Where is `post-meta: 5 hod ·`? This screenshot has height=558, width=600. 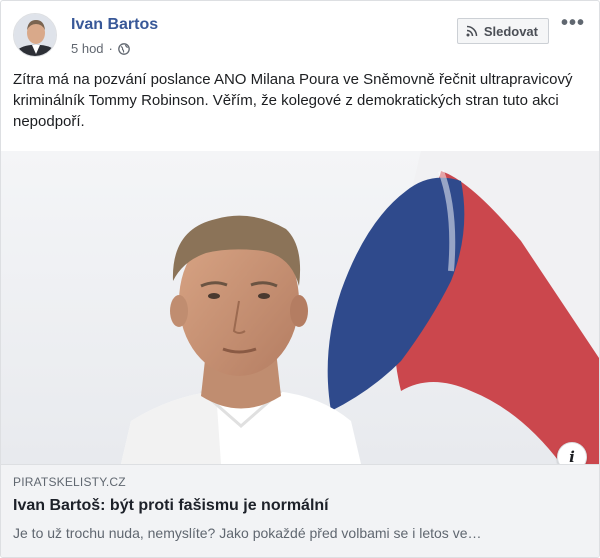 post-meta: 5 hod · is located at coordinates (100, 48).